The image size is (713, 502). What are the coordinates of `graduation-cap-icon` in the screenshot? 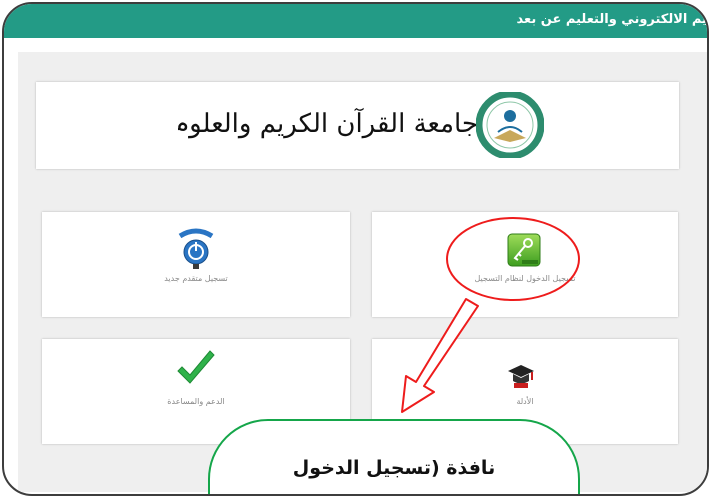 It's located at (521, 376).